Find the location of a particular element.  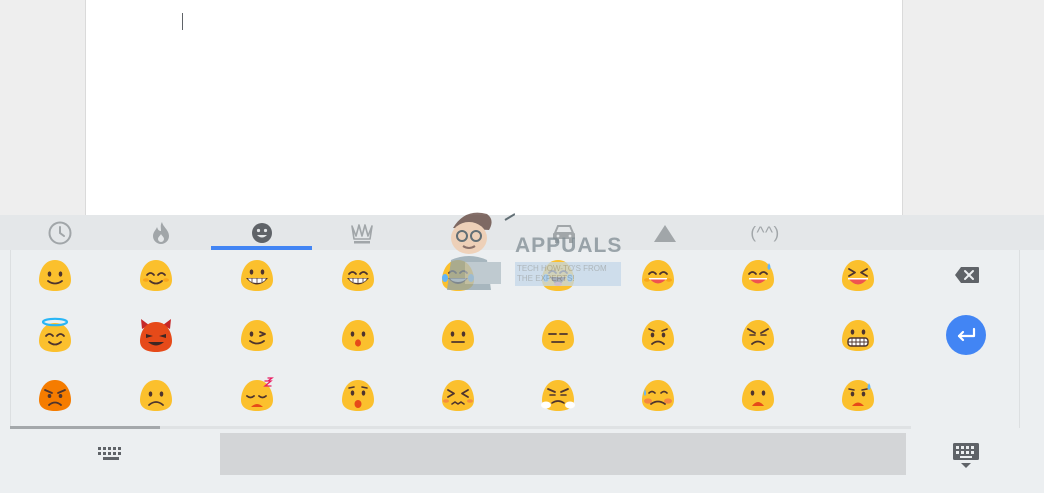

emoji-grinning-face-with-smiling-eyes is located at coordinates (358, 275).